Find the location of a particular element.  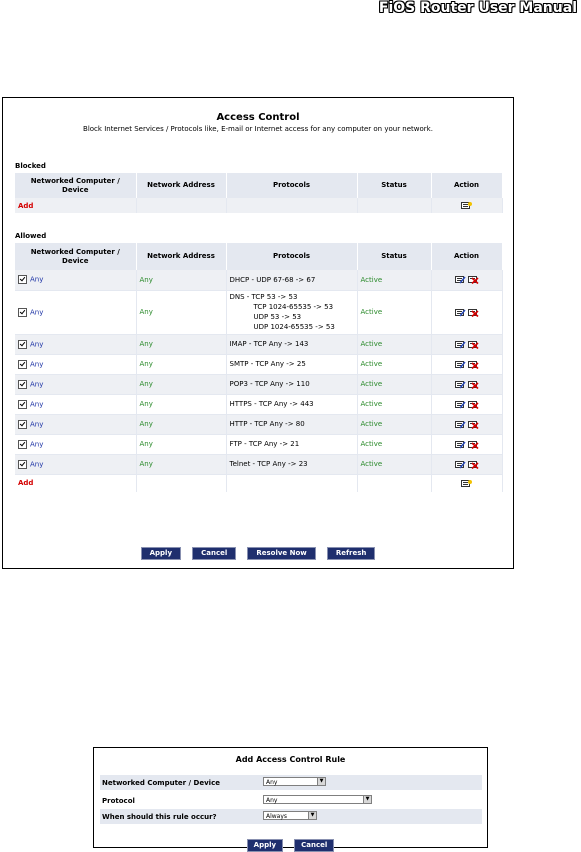

when-row: When should this rule occur? Always ▼ is located at coordinates (291, 816).